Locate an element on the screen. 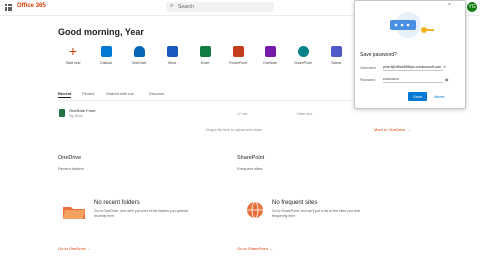 Image resolution: width=480 pixels, height=270 pixels. go-to-sharepoint-link: Go to SharePoint → is located at coordinates (255, 248).